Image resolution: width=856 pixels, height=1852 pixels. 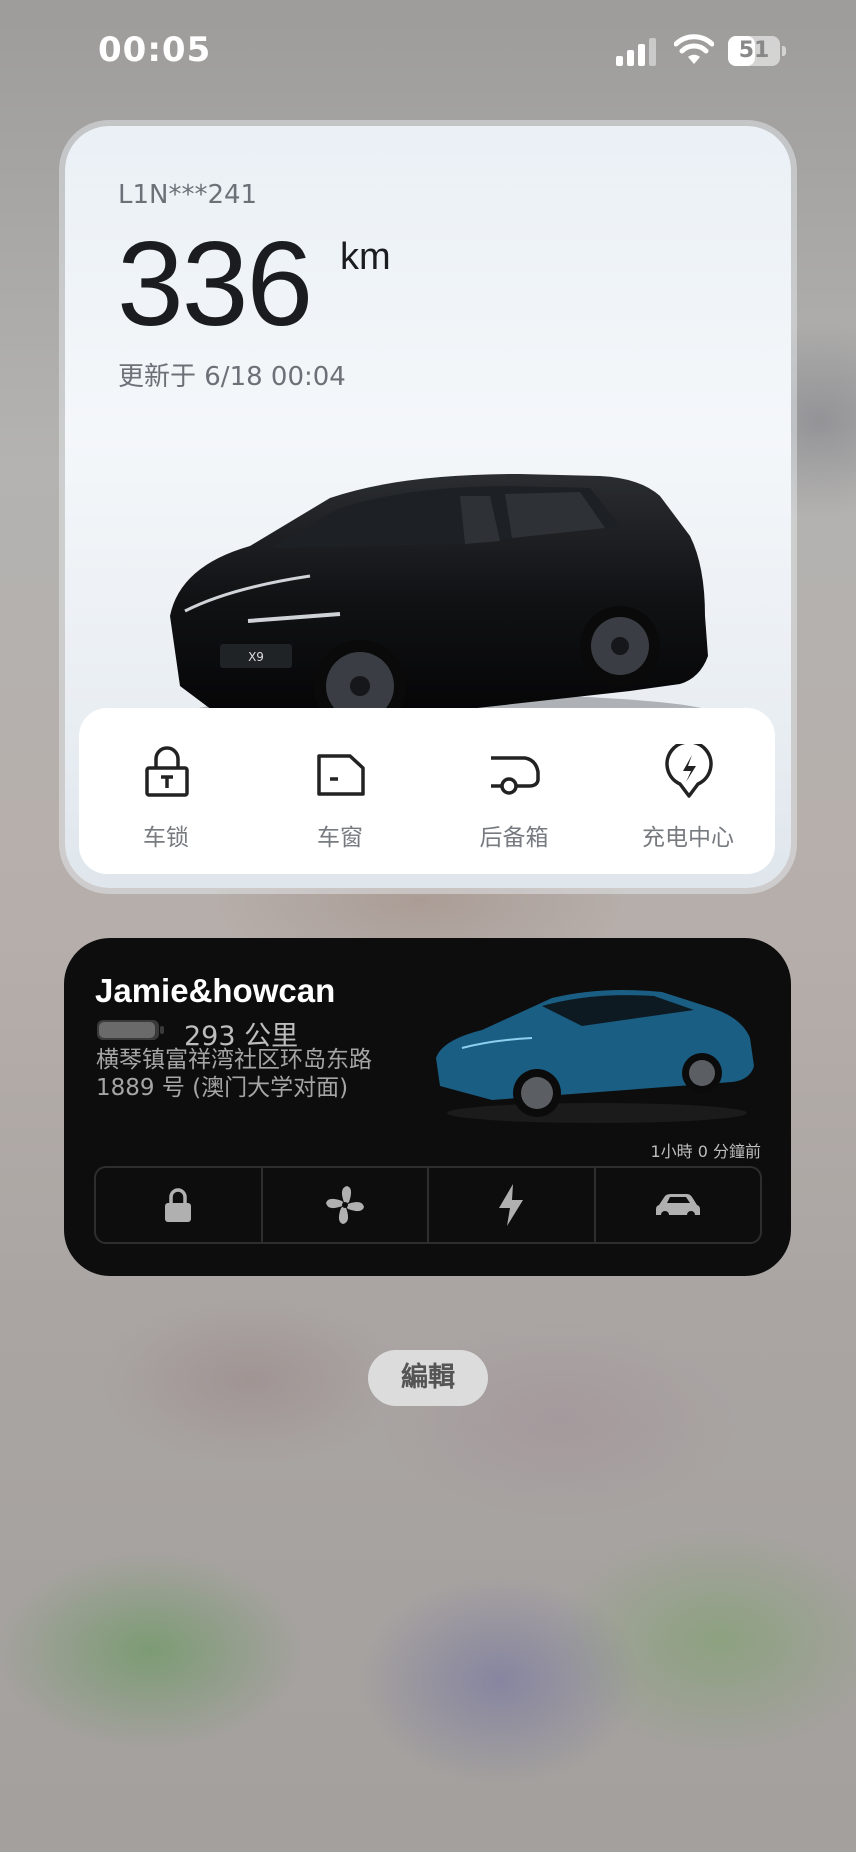 What do you see at coordinates (595, 1056) in the screenshot?
I see `tesla-car-image` at bounding box center [595, 1056].